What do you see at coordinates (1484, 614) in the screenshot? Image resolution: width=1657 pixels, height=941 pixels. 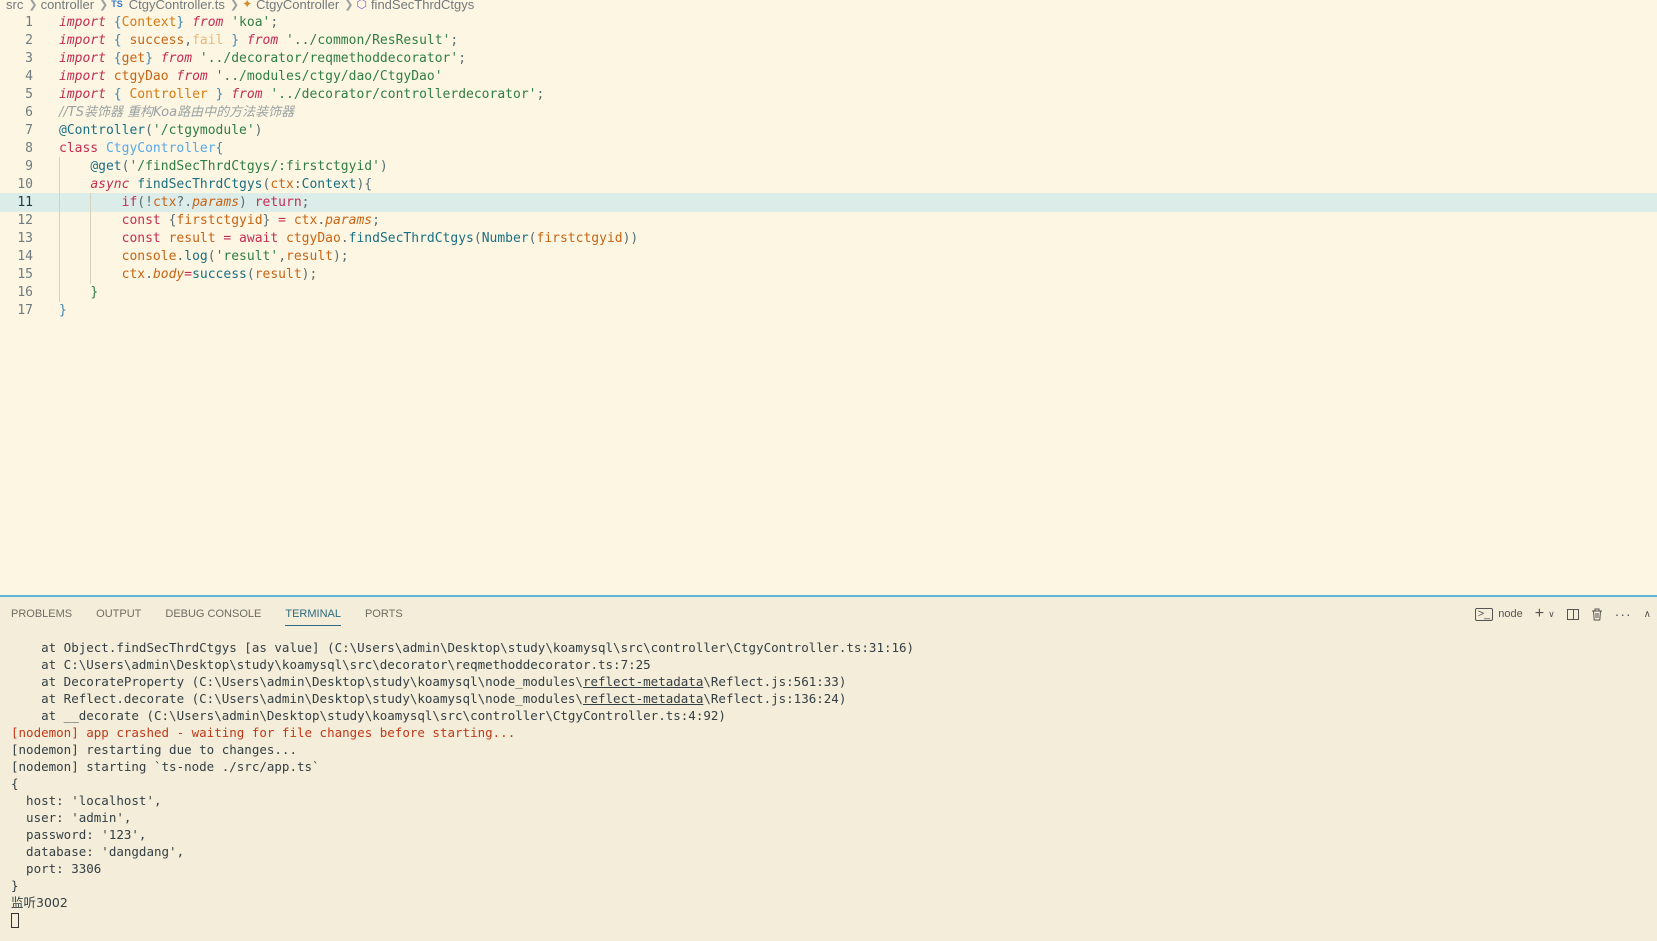 I see `terminal-icon: >_` at bounding box center [1484, 614].